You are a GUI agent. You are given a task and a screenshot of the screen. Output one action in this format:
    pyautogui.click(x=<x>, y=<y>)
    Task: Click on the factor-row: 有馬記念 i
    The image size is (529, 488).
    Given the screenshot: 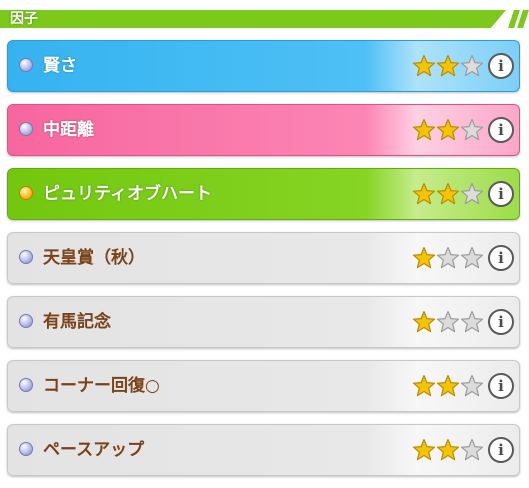 What is the action you would take?
    pyautogui.click(x=263, y=322)
    